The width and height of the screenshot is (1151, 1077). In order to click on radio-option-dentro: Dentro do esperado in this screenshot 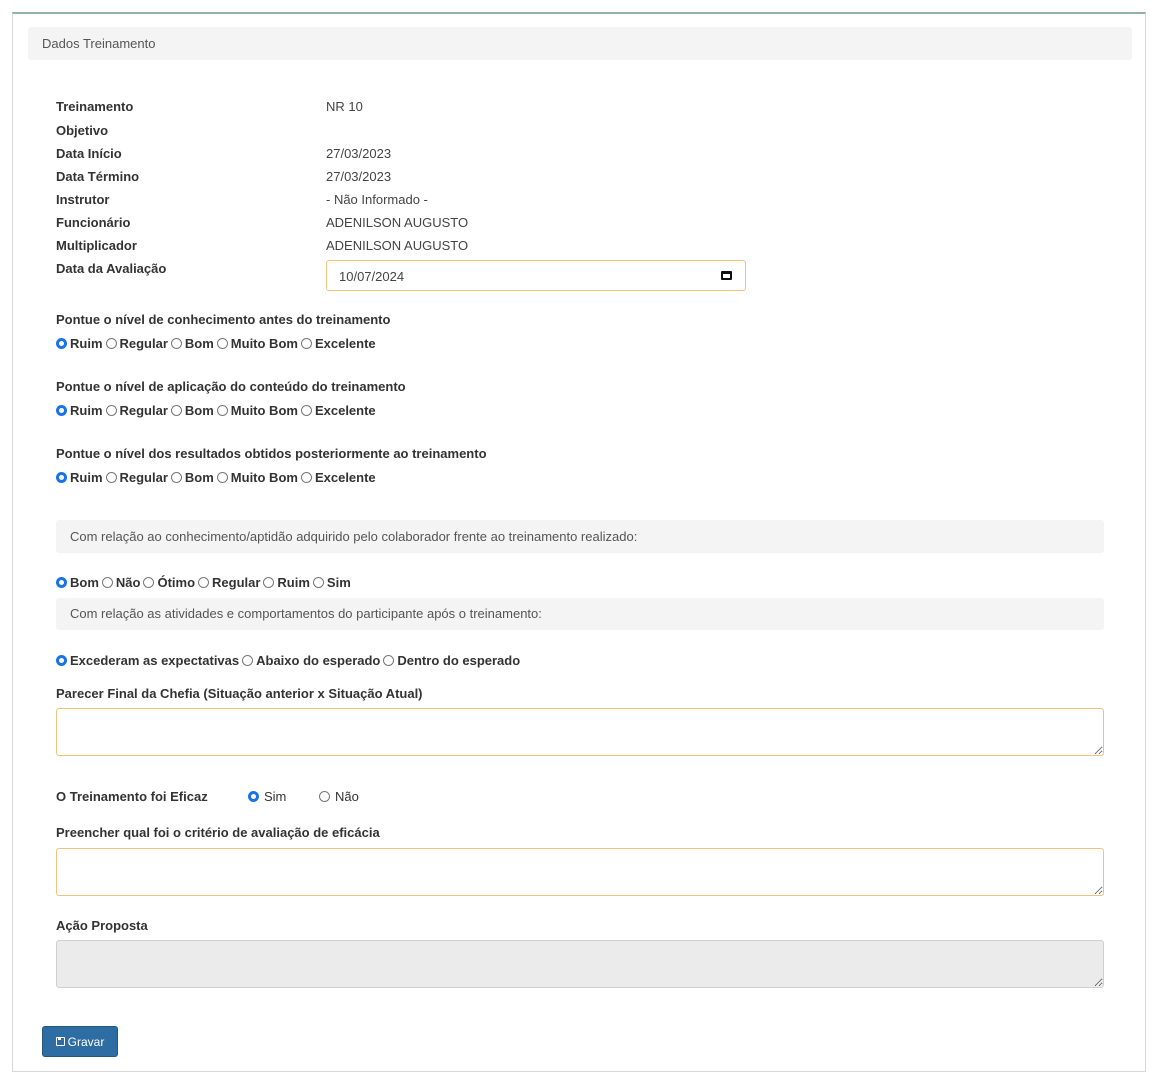, I will do `click(451, 660)`.